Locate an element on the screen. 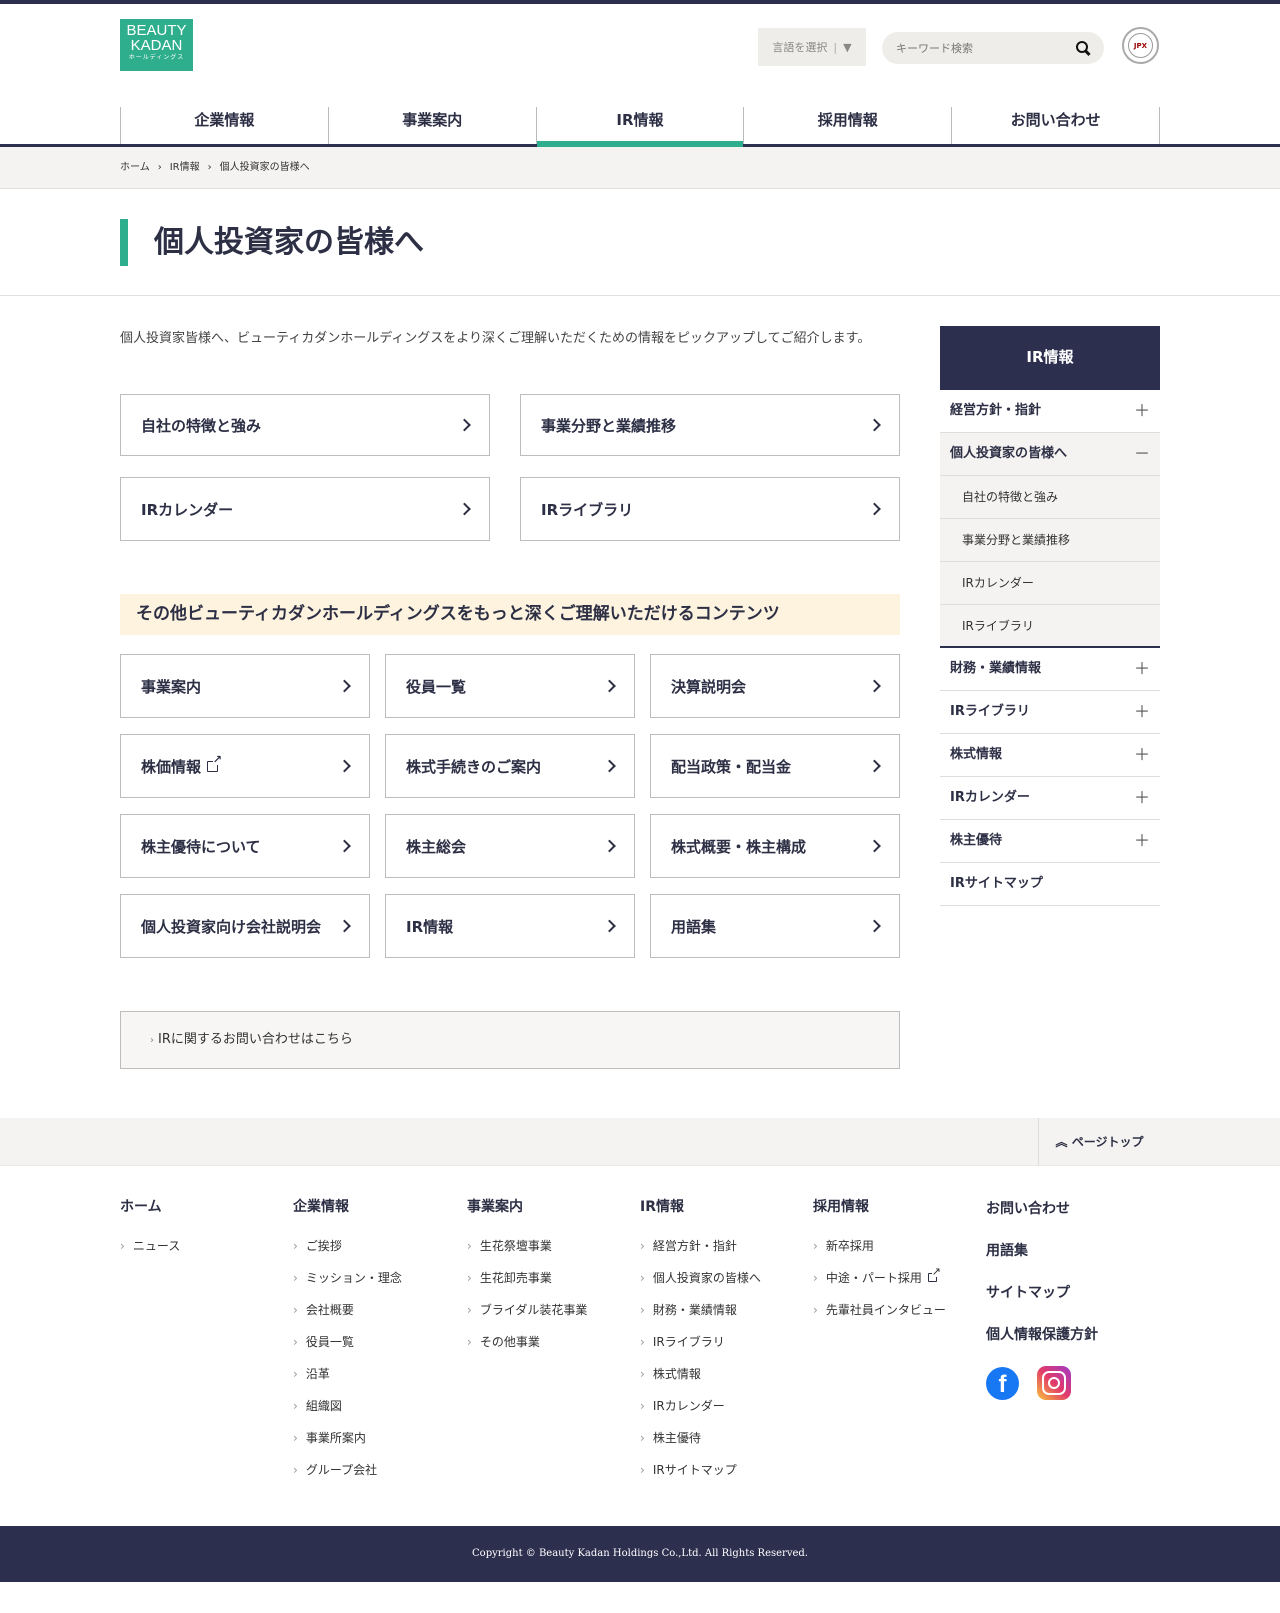 The image size is (1280, 1613). external-link-icon is located at coordinates (934, 1274).